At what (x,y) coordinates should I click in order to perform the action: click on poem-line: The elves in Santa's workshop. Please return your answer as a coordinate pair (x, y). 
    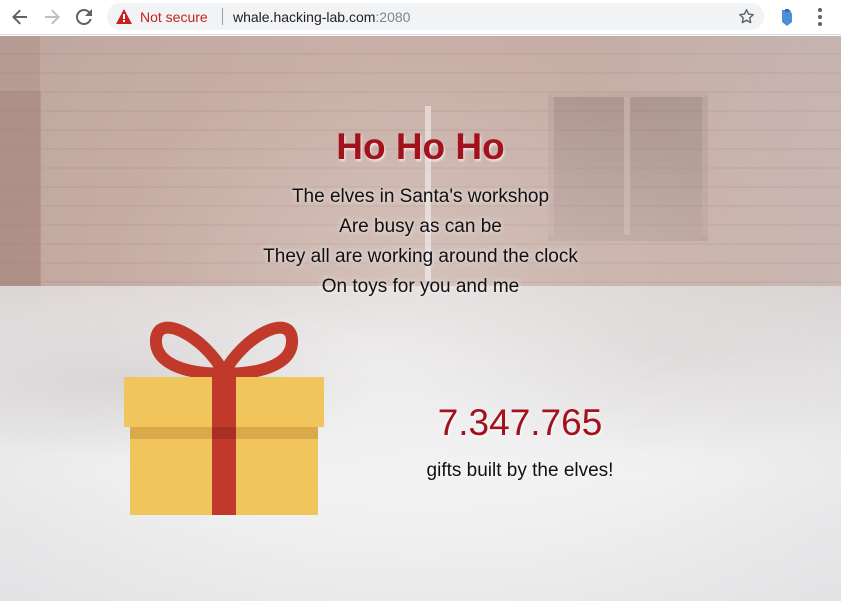
    Looking at the image, I should click on (420, 196).